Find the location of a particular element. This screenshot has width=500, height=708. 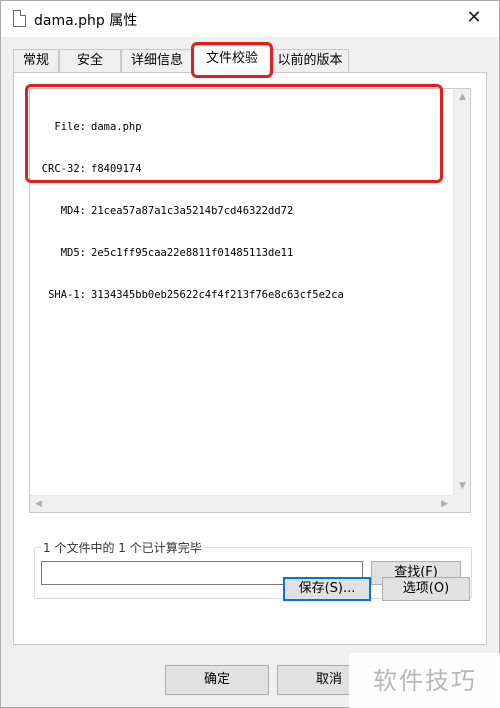

close-icon: ✕ is located at coordinates (474, 18).